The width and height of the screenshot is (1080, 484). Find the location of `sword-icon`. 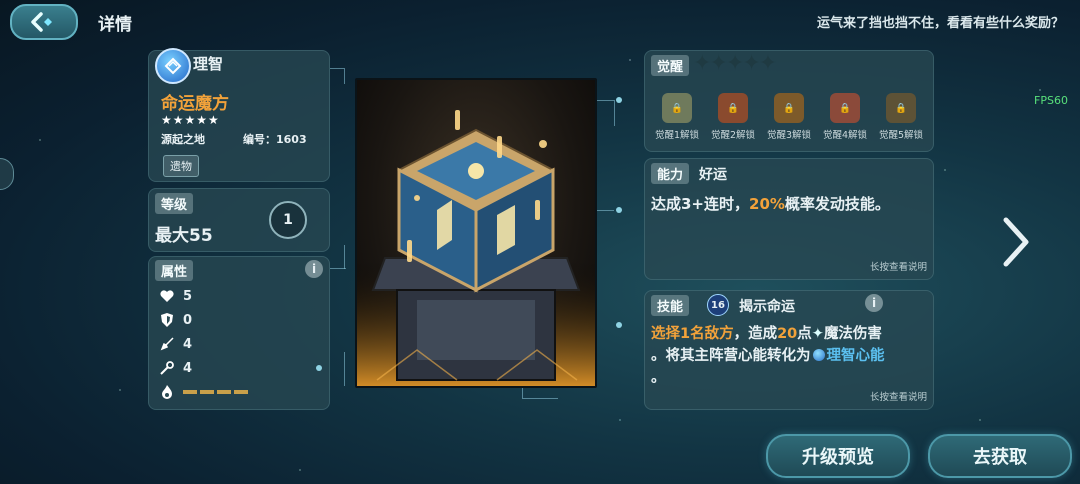

sword-icon is located at coordinates (167, 344).